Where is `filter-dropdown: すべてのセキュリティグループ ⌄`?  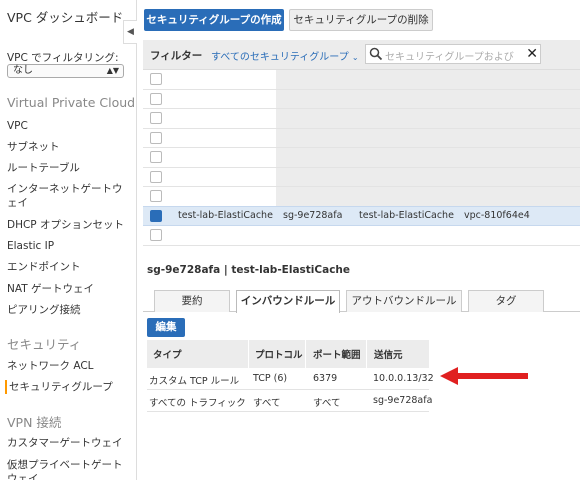 filter-dropdown: すべてのセキュリティグループ ⌄ is located at coordinates (285, 55).